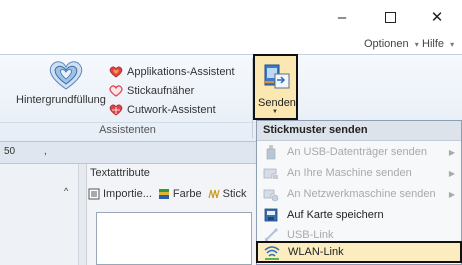 The image size is (462, 265). I want to click on background-fill-label: Hintergrundfüllung, so click(61, 100).